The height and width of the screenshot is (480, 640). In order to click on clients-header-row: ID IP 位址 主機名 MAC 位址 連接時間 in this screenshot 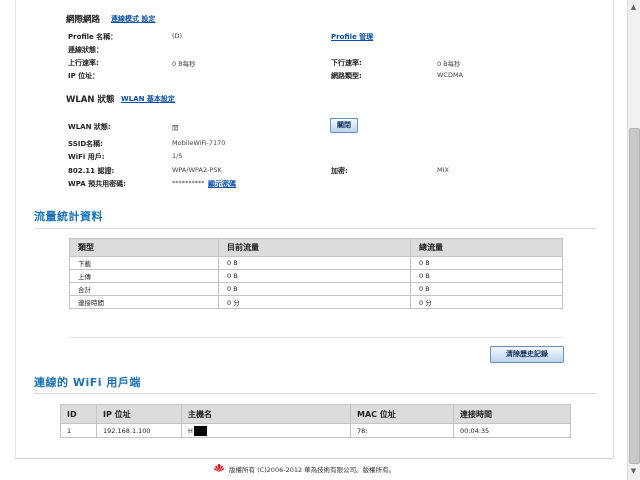, I will do `click(315, 414)`.